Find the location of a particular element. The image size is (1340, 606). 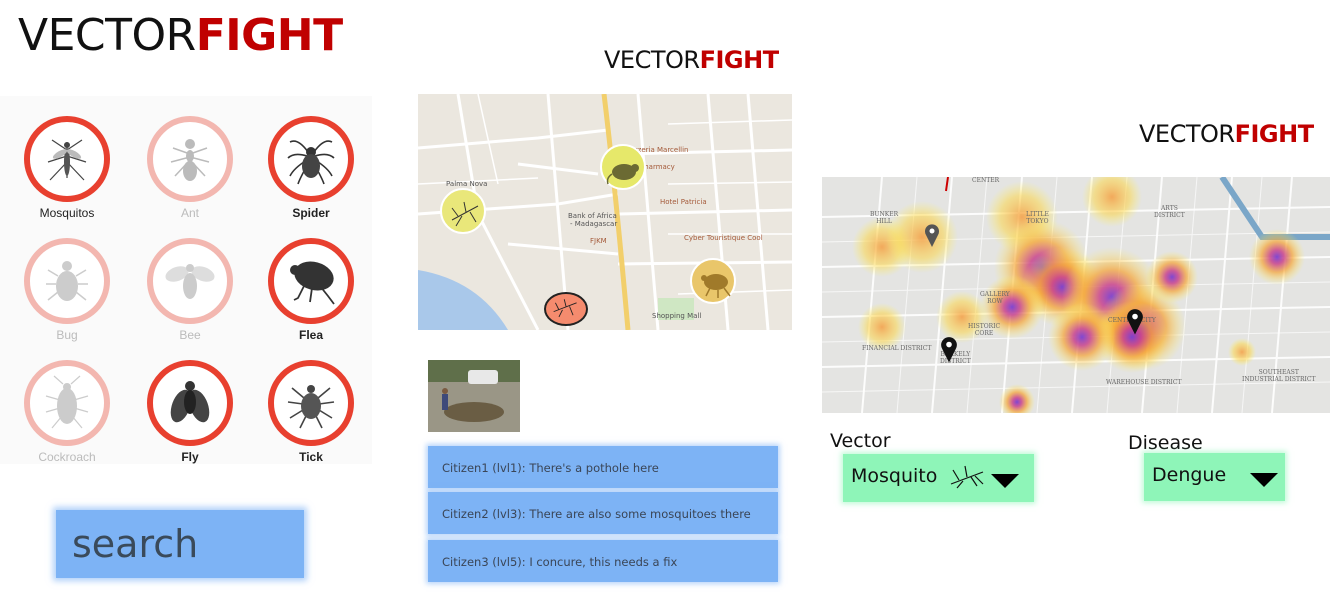

ant-icon is located at coordinates (190, 159).